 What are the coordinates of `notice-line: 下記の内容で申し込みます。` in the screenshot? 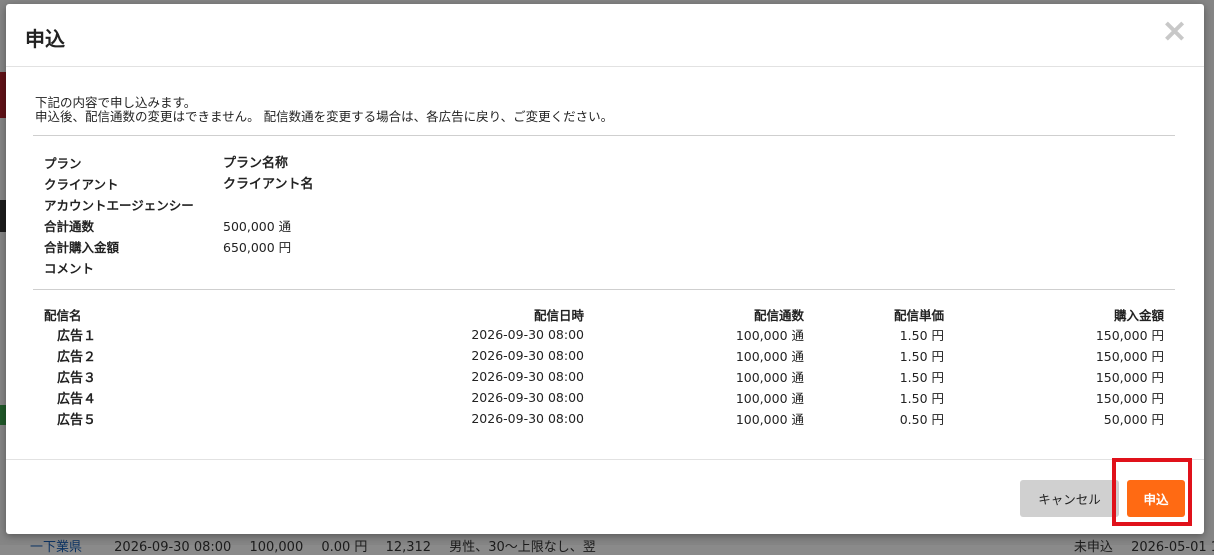 It's located at (116, 102).